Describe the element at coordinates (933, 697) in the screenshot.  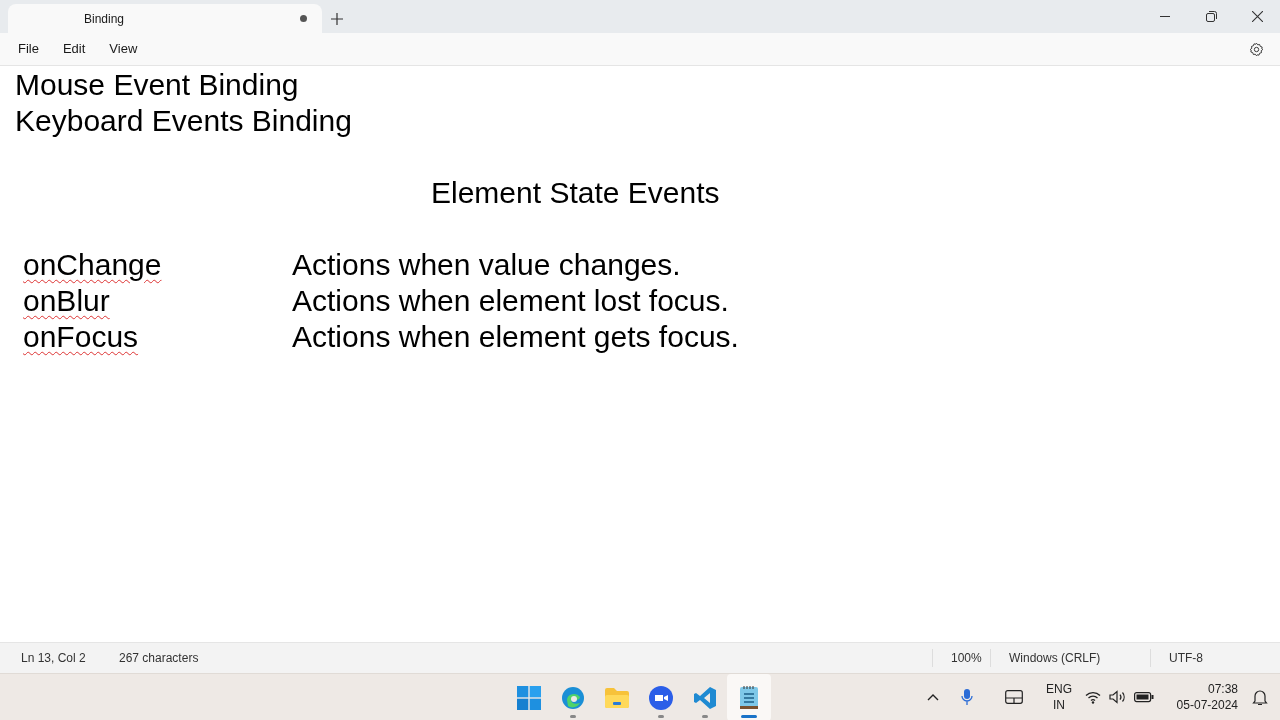
I see `chevron-up-icon` at that location.